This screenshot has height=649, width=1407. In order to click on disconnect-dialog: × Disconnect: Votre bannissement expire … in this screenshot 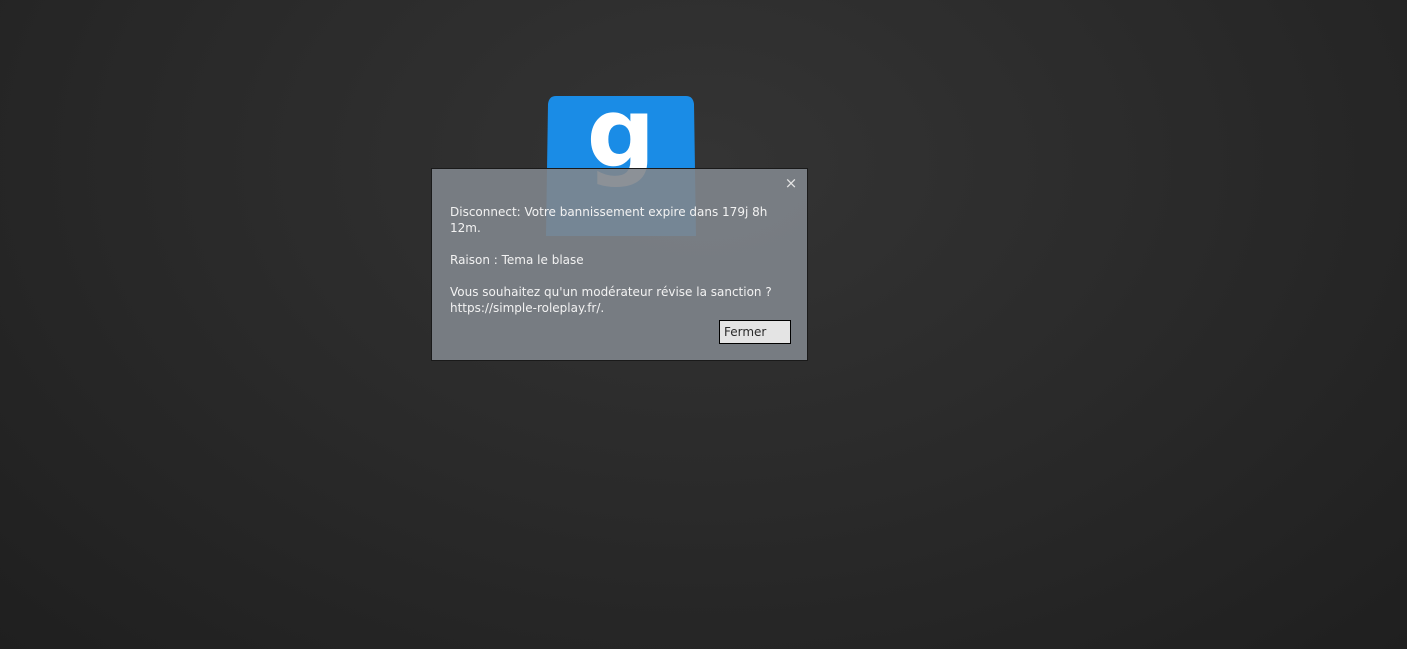, I will do `click(619, 264)`.